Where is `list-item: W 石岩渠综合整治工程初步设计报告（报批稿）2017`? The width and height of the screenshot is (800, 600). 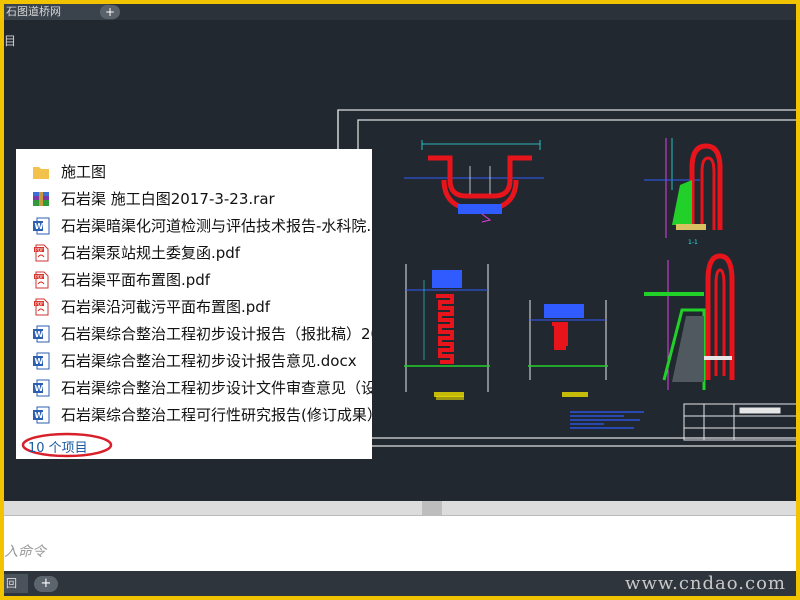
list-item: W 石岩渠综合整治工程初步设计报告（报批稿）2017 is located at coordinates (202, 334).